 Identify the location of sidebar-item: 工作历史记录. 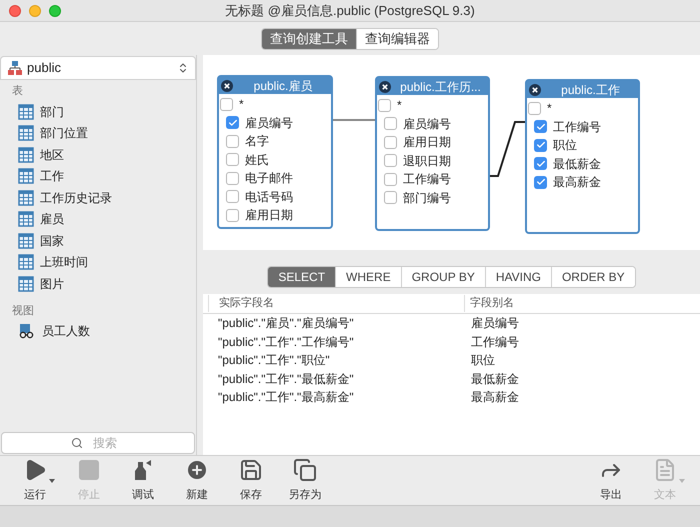
(98, 197).